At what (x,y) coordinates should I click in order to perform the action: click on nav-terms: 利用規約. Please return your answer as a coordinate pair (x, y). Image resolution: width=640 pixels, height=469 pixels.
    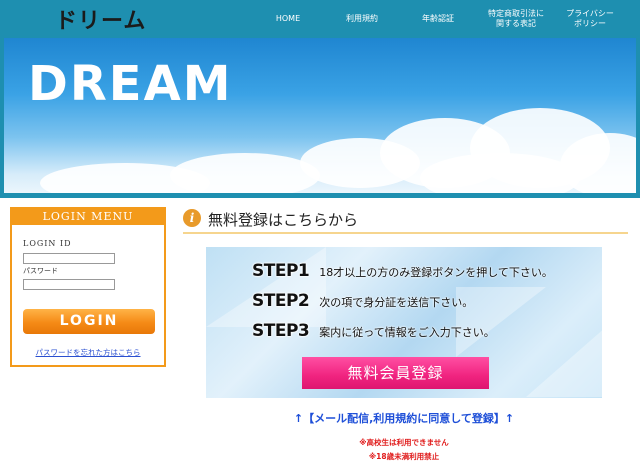
    Looking at the image, I should click on (362, 19).